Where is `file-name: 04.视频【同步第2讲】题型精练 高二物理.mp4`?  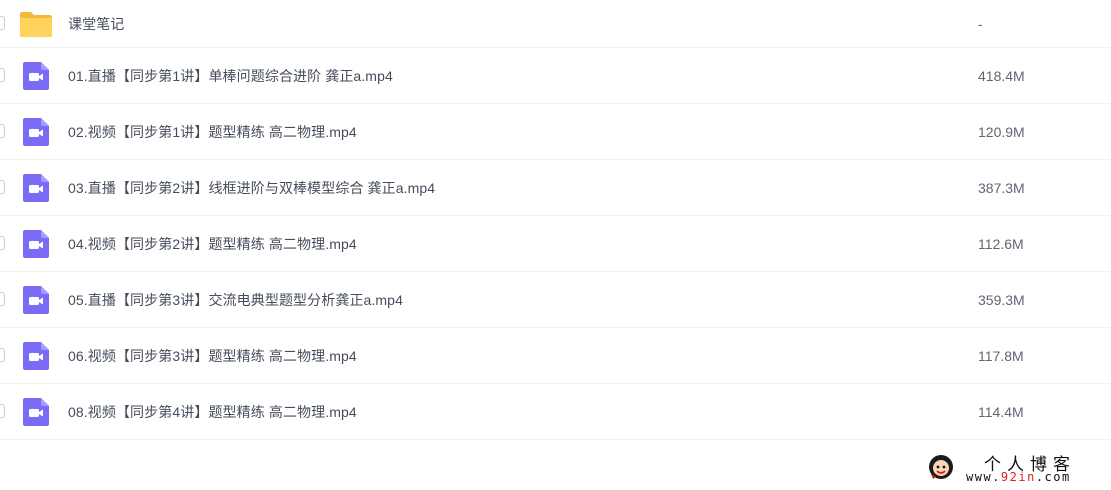
file-name: 04.视频【同步第2讲】题型精练 高二物理.mp4 is located at coordinates (212, 244).